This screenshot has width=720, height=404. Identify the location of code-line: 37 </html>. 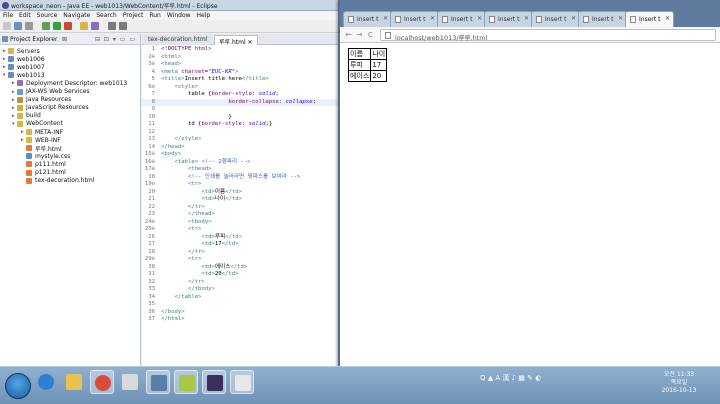
(241, 319).